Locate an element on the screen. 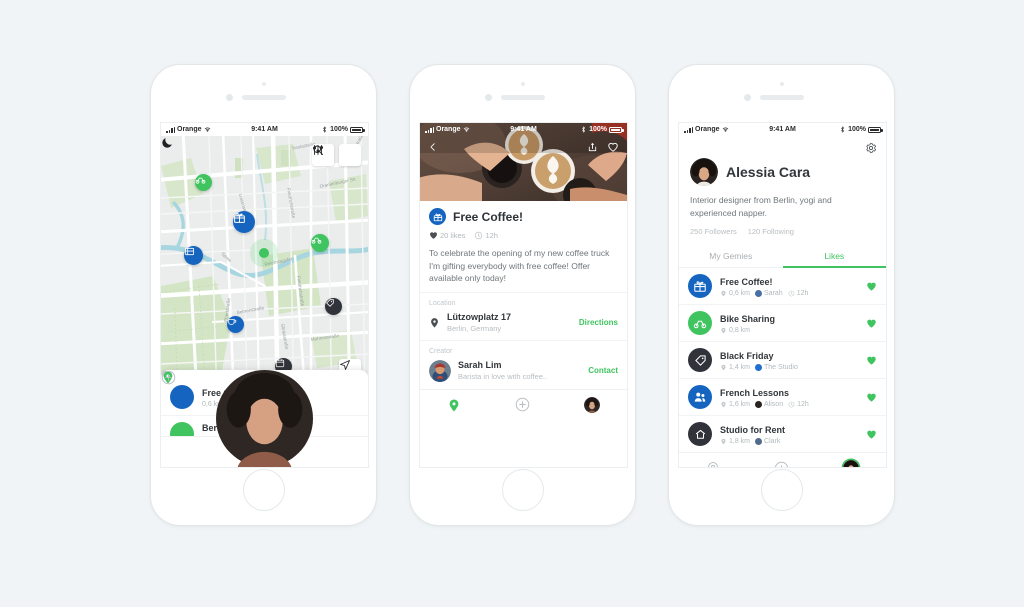  list-item: Studio for Rent 1,8 km Clark is located at coordinates (782, 433).